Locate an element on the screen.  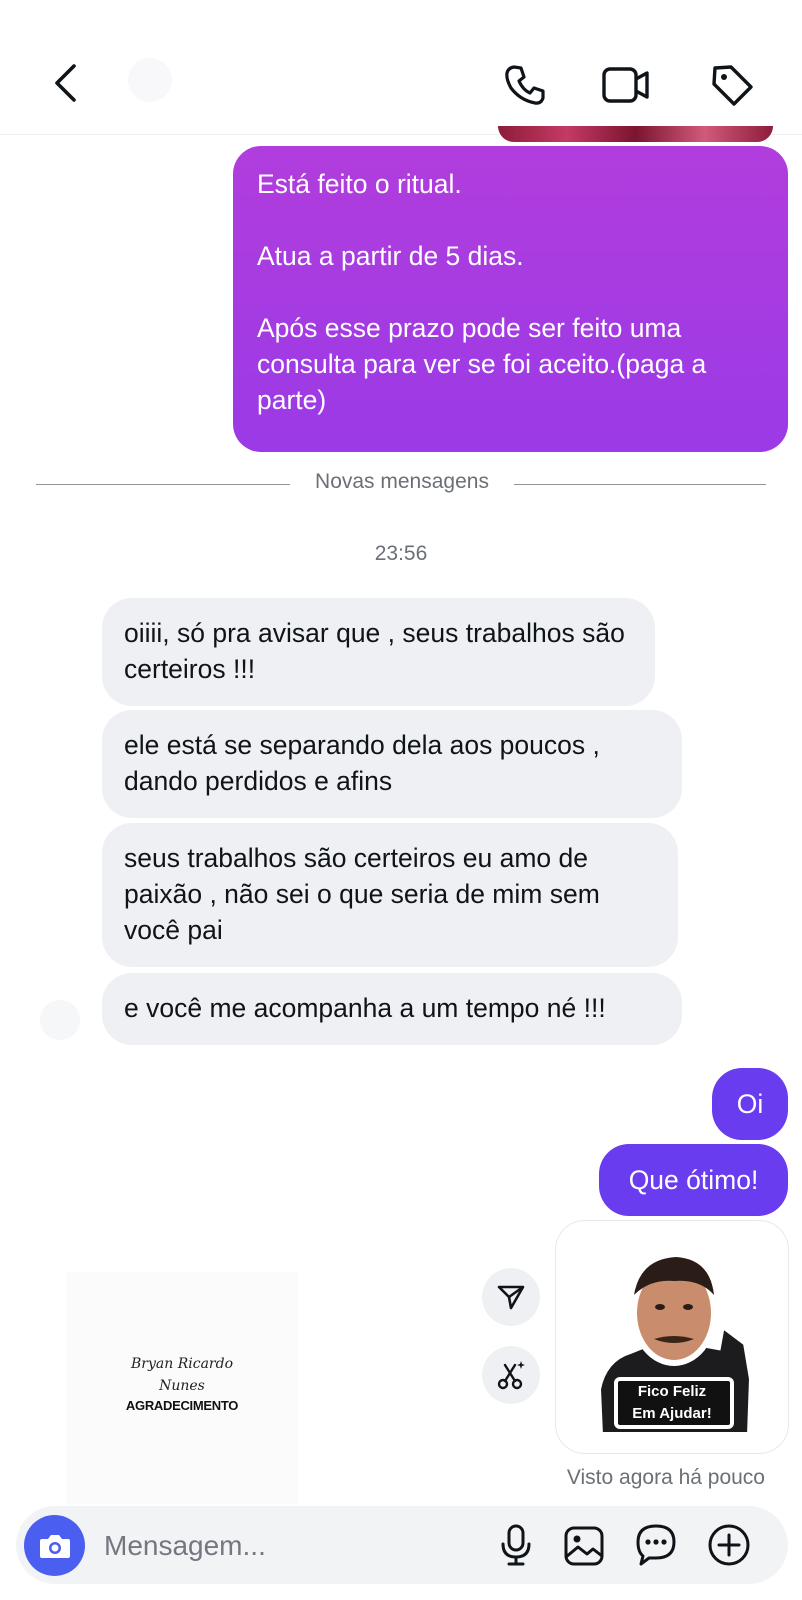
image-icon is located at coordinates (584, 1546).